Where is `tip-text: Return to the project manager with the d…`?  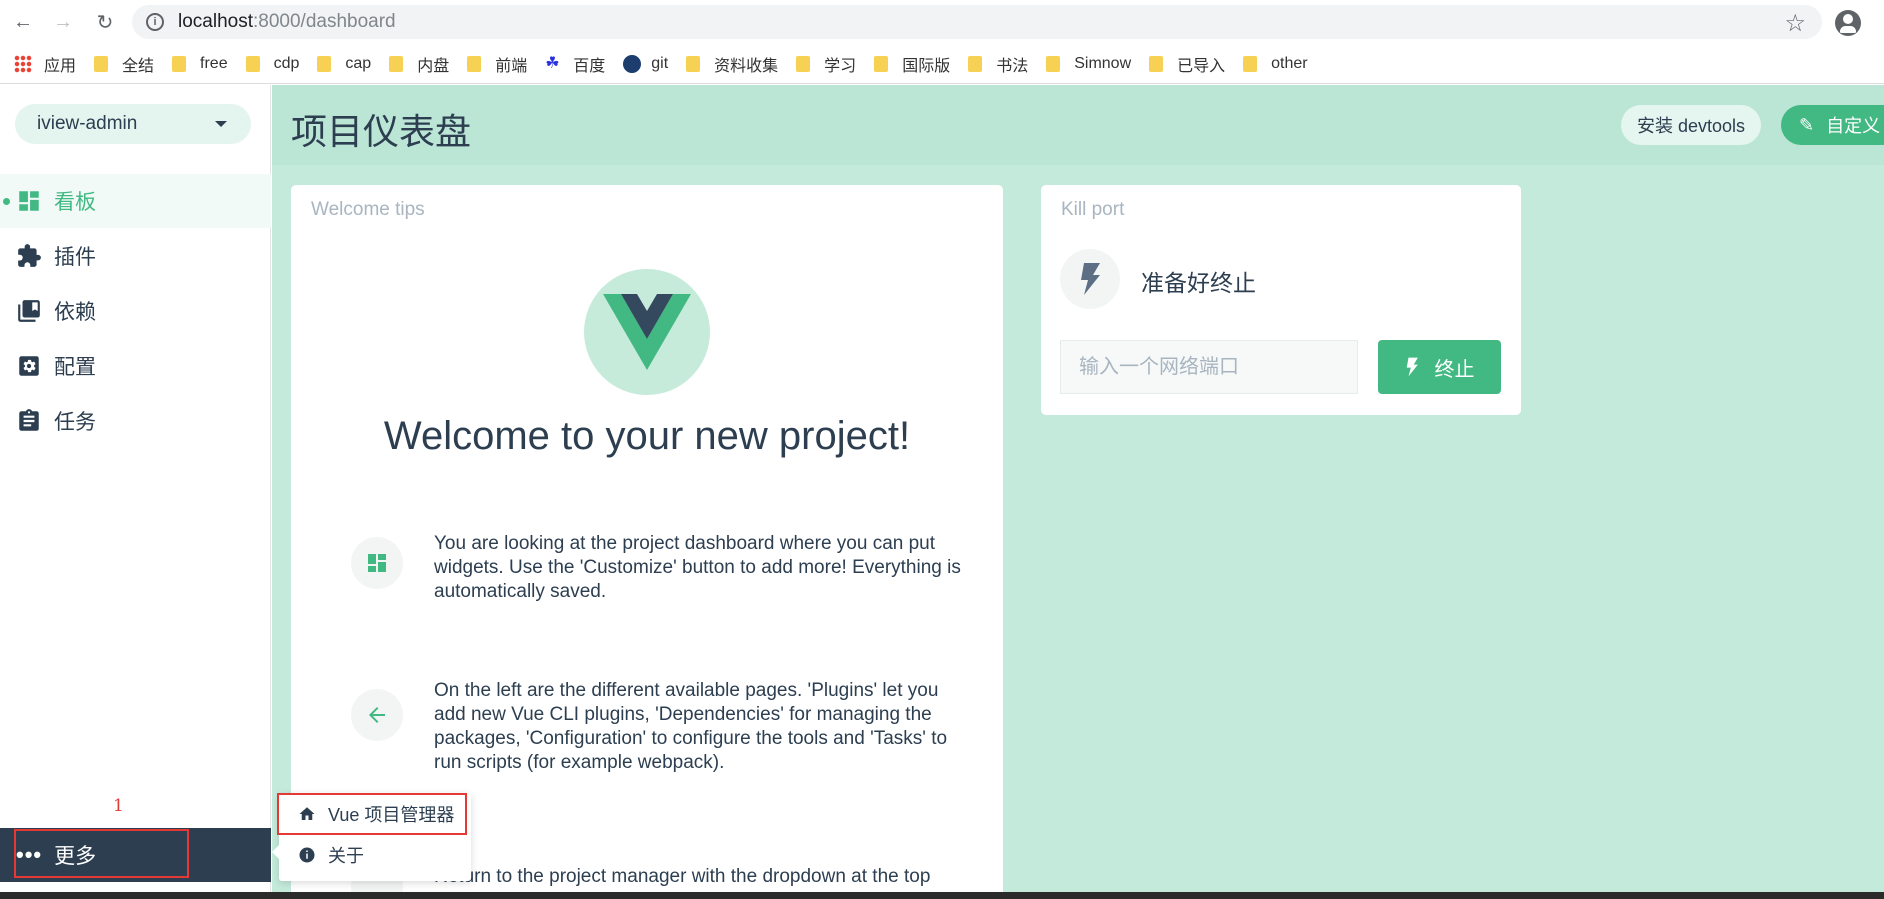
tip-text: Return to the project manager with the d… is located at coordinates (682, 876).